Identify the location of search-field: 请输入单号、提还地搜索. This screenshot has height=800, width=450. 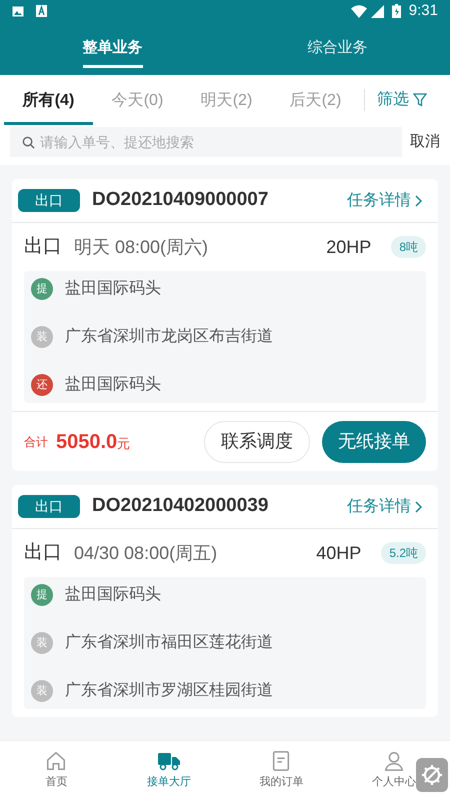
(206, 142).